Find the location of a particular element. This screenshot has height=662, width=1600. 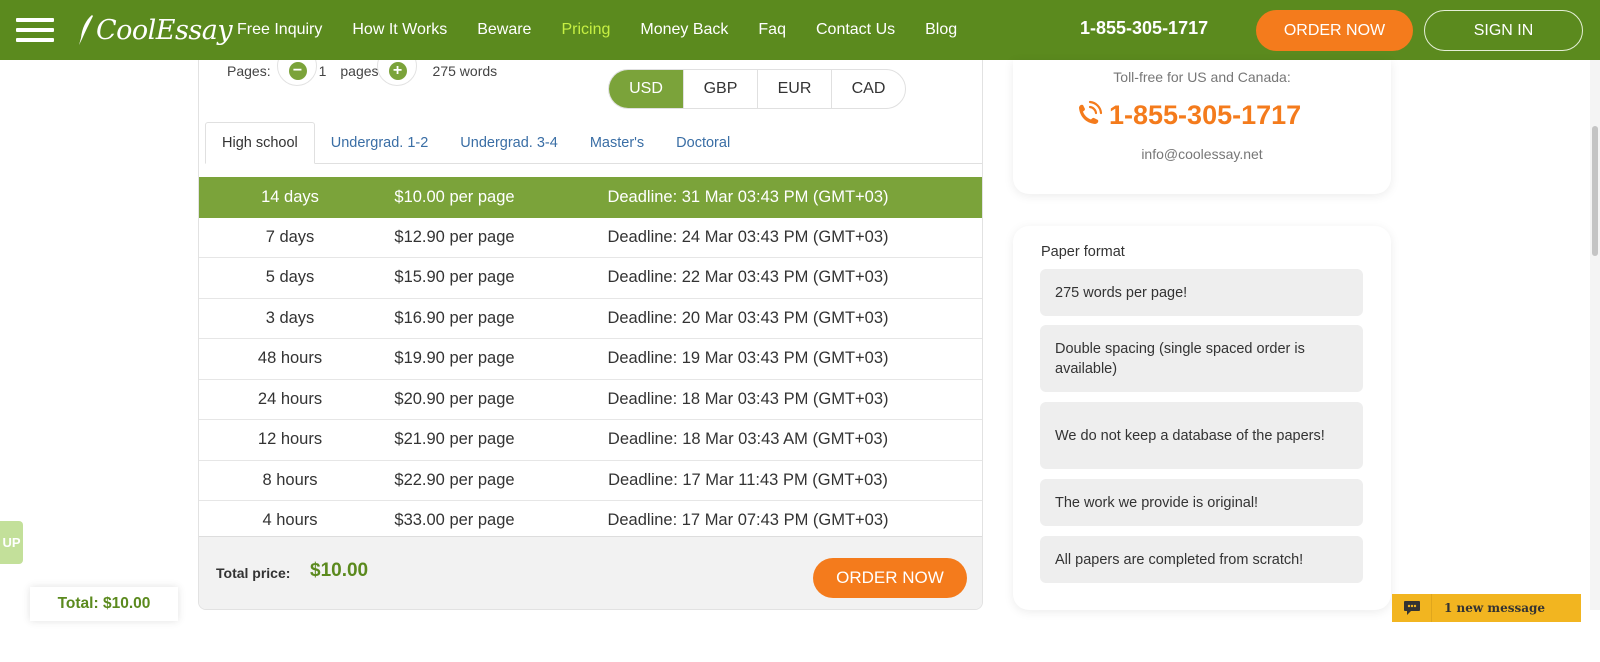

row-duration: 3 days is located at coordinates (290, 317).